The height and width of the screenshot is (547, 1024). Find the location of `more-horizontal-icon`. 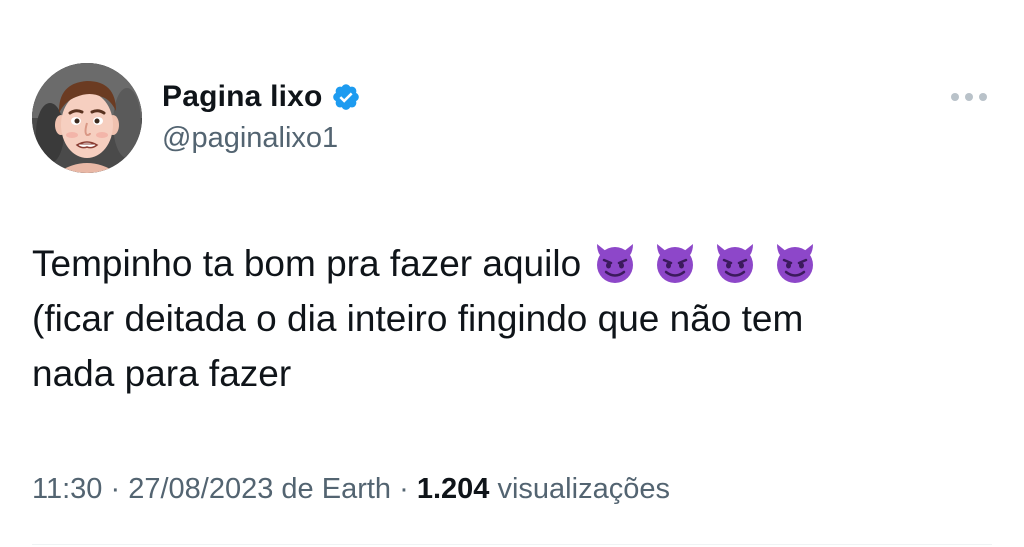

more-horizontal-icon is located at coordinates (969, 97).